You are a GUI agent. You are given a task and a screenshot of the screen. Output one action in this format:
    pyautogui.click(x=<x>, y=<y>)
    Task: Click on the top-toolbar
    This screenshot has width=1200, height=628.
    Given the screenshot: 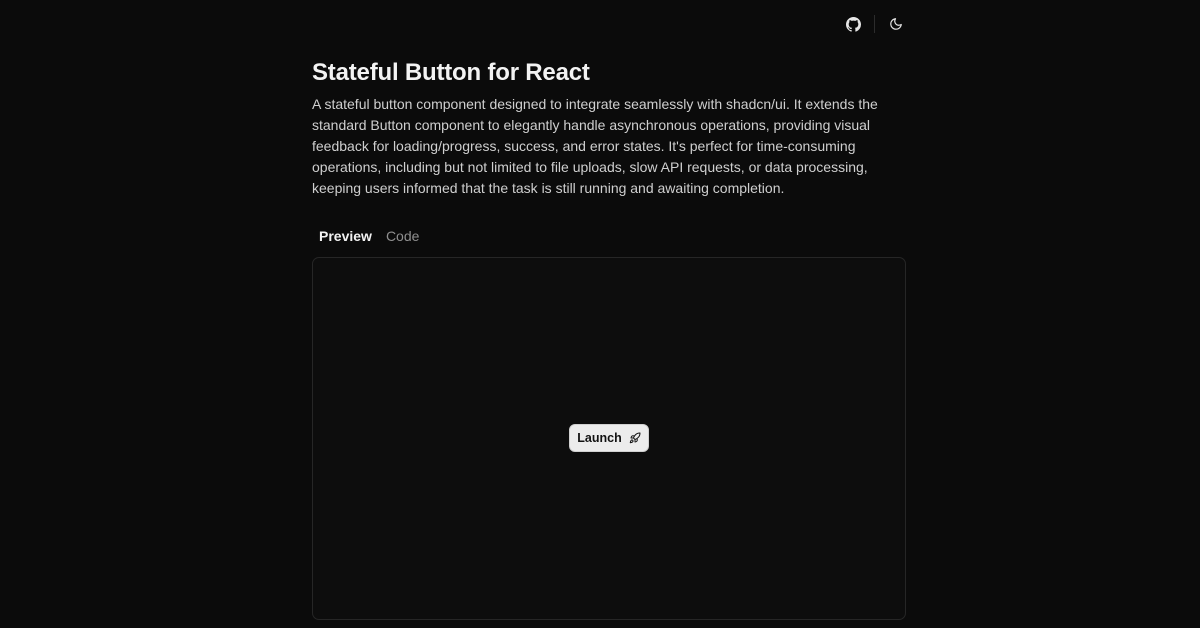 What is the action you would take?
    pyautogui.click(x=874, y=24)
    